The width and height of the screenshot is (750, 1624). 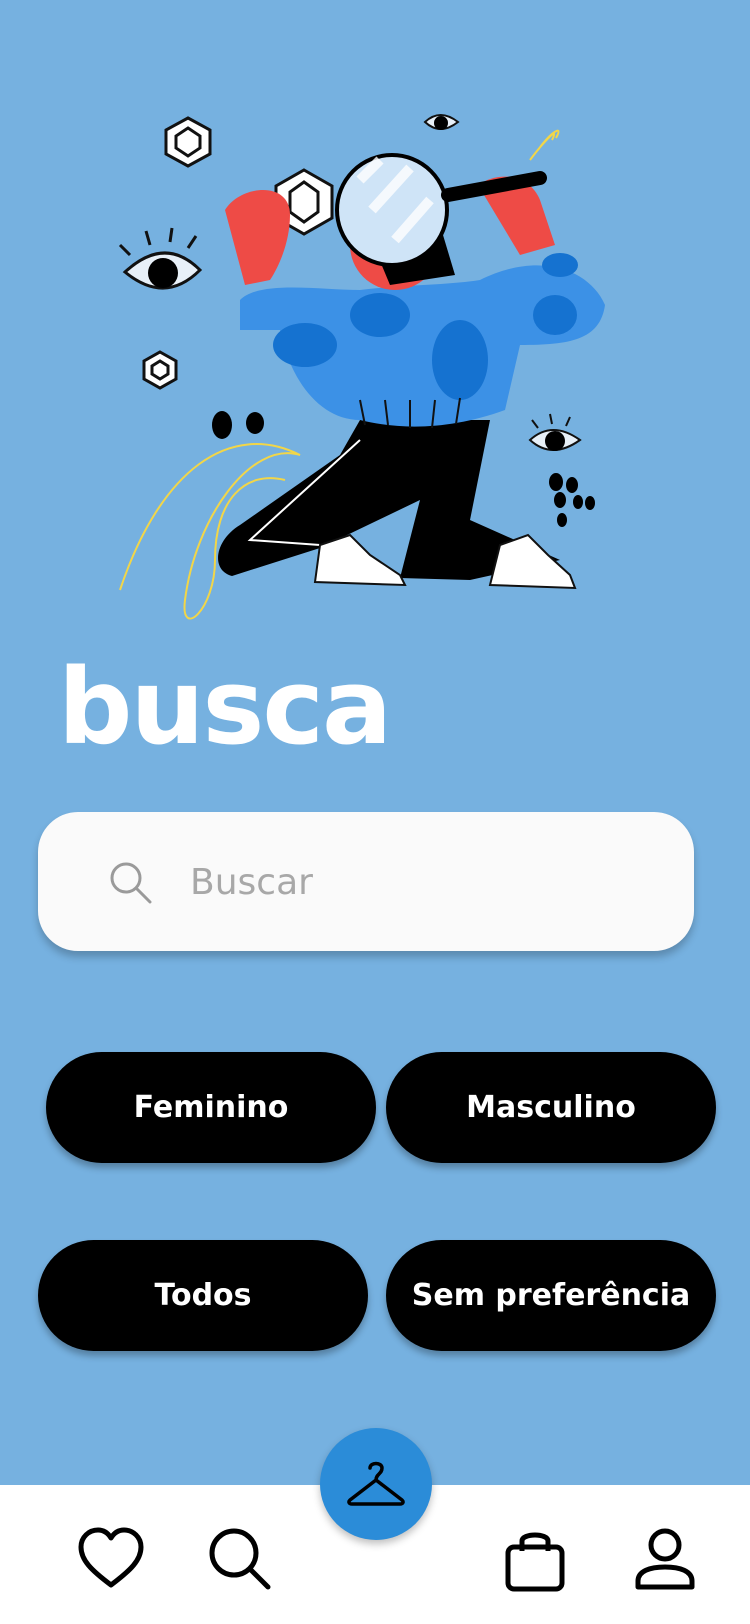 I want to click on filter-feminino-button: Feminino, so click(x=211, y=1107).